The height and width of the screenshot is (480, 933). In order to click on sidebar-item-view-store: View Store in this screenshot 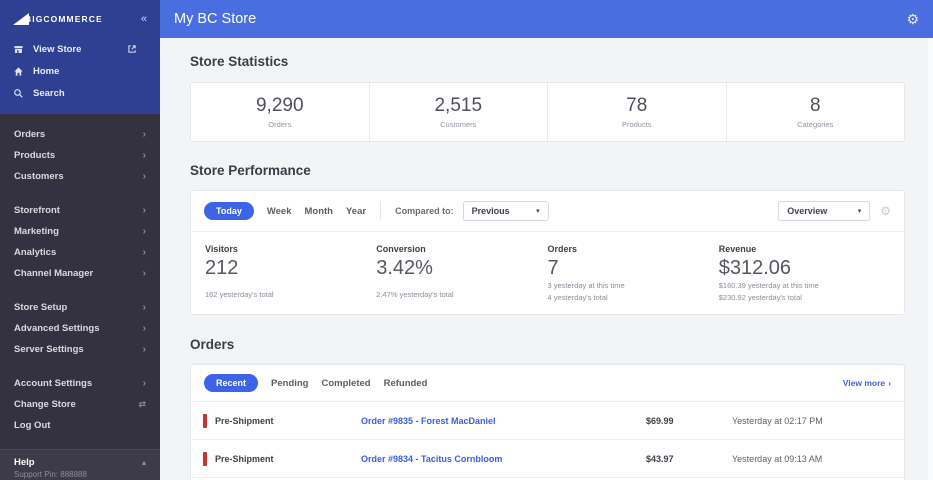, I will do `click(80, 49)`.